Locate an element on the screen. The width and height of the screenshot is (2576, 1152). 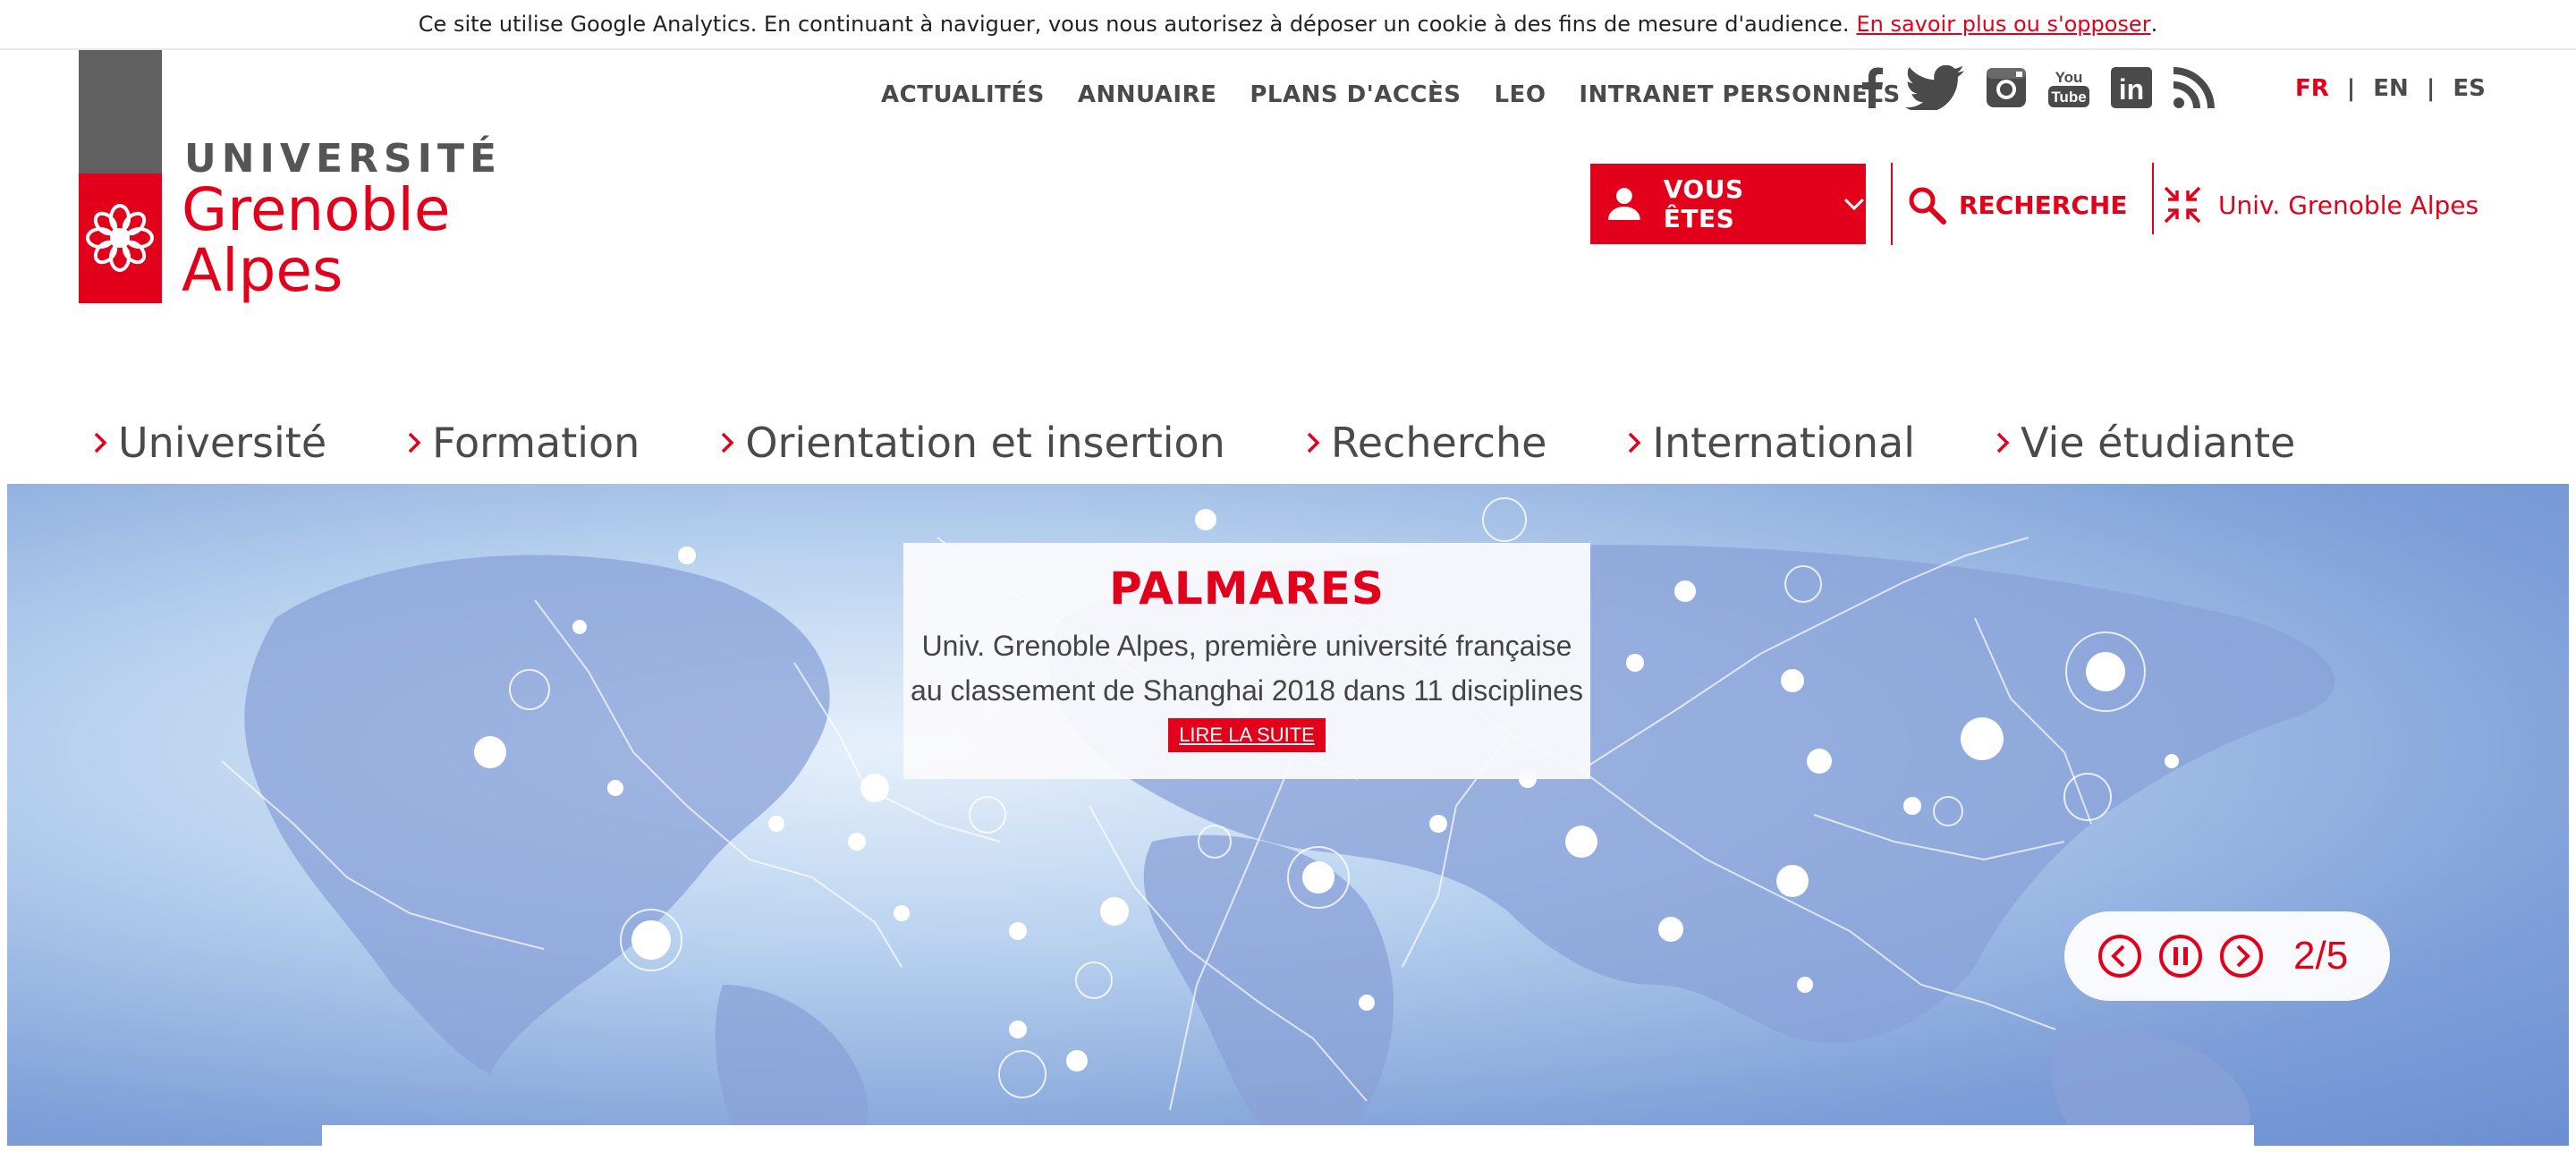
youtube-text-you: You is located at coordinates (2069, 77).